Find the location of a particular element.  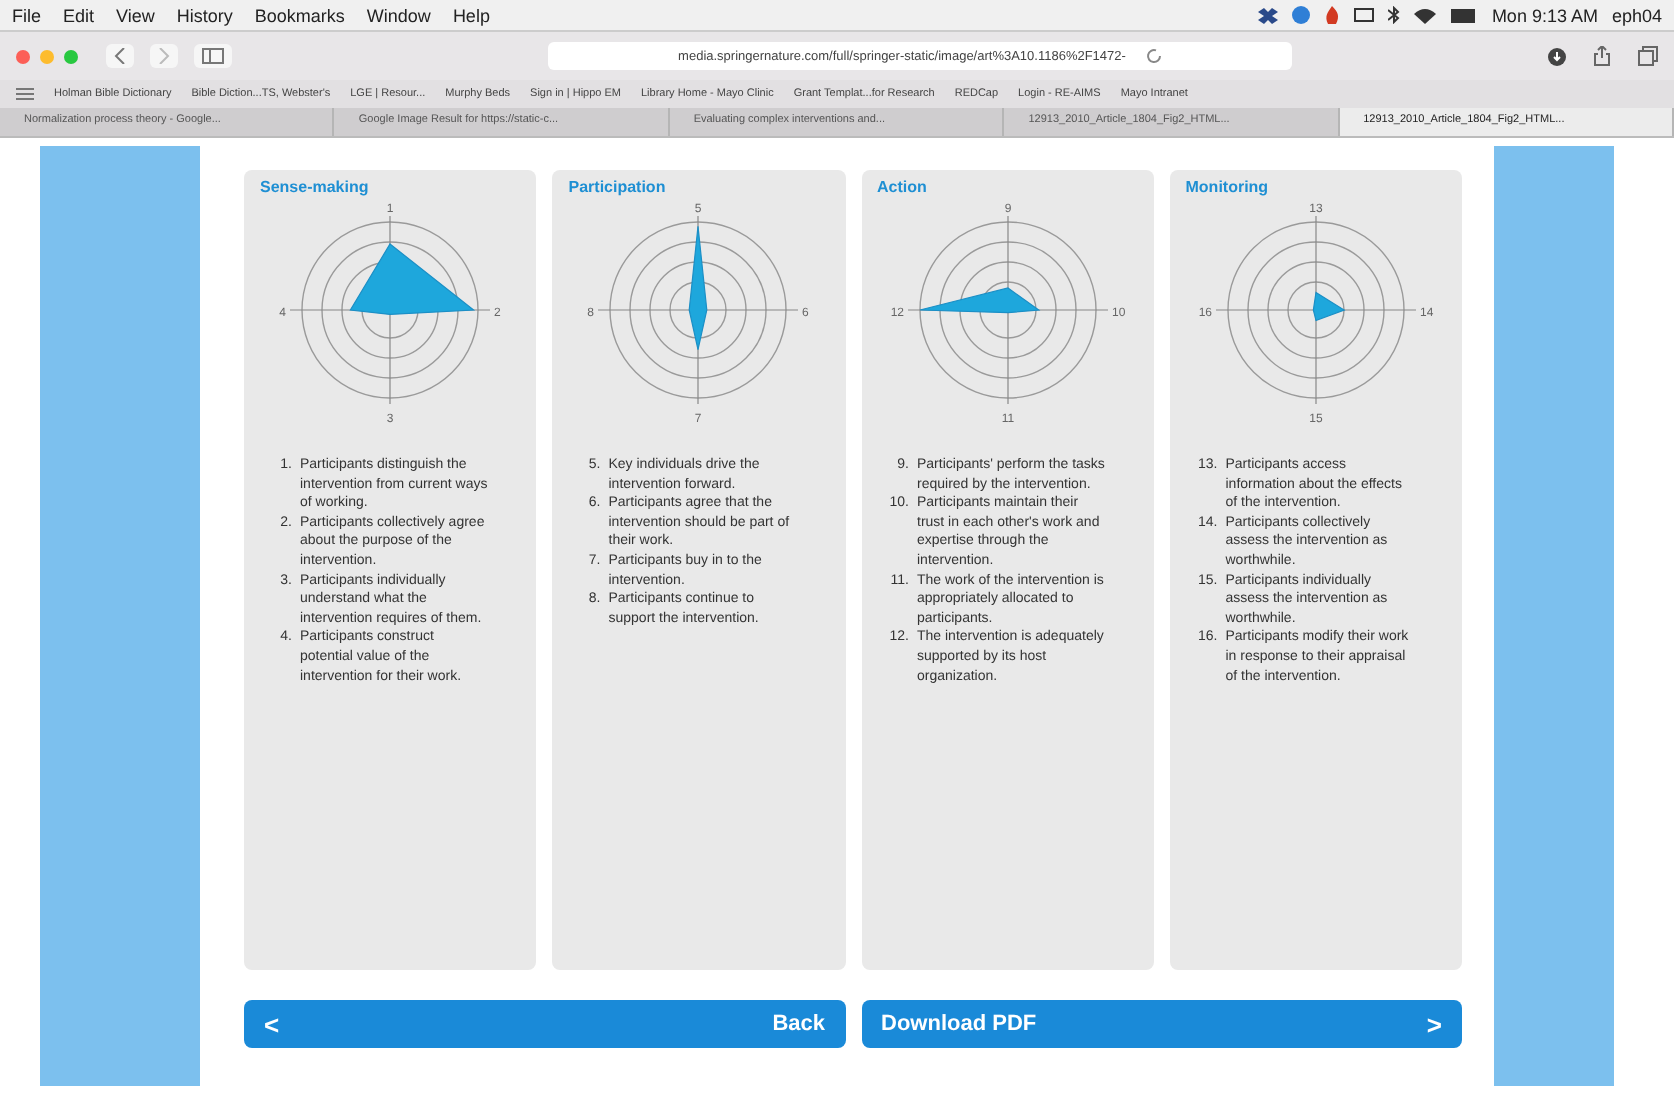

menu-item: View is located at coordinates (135, 15).